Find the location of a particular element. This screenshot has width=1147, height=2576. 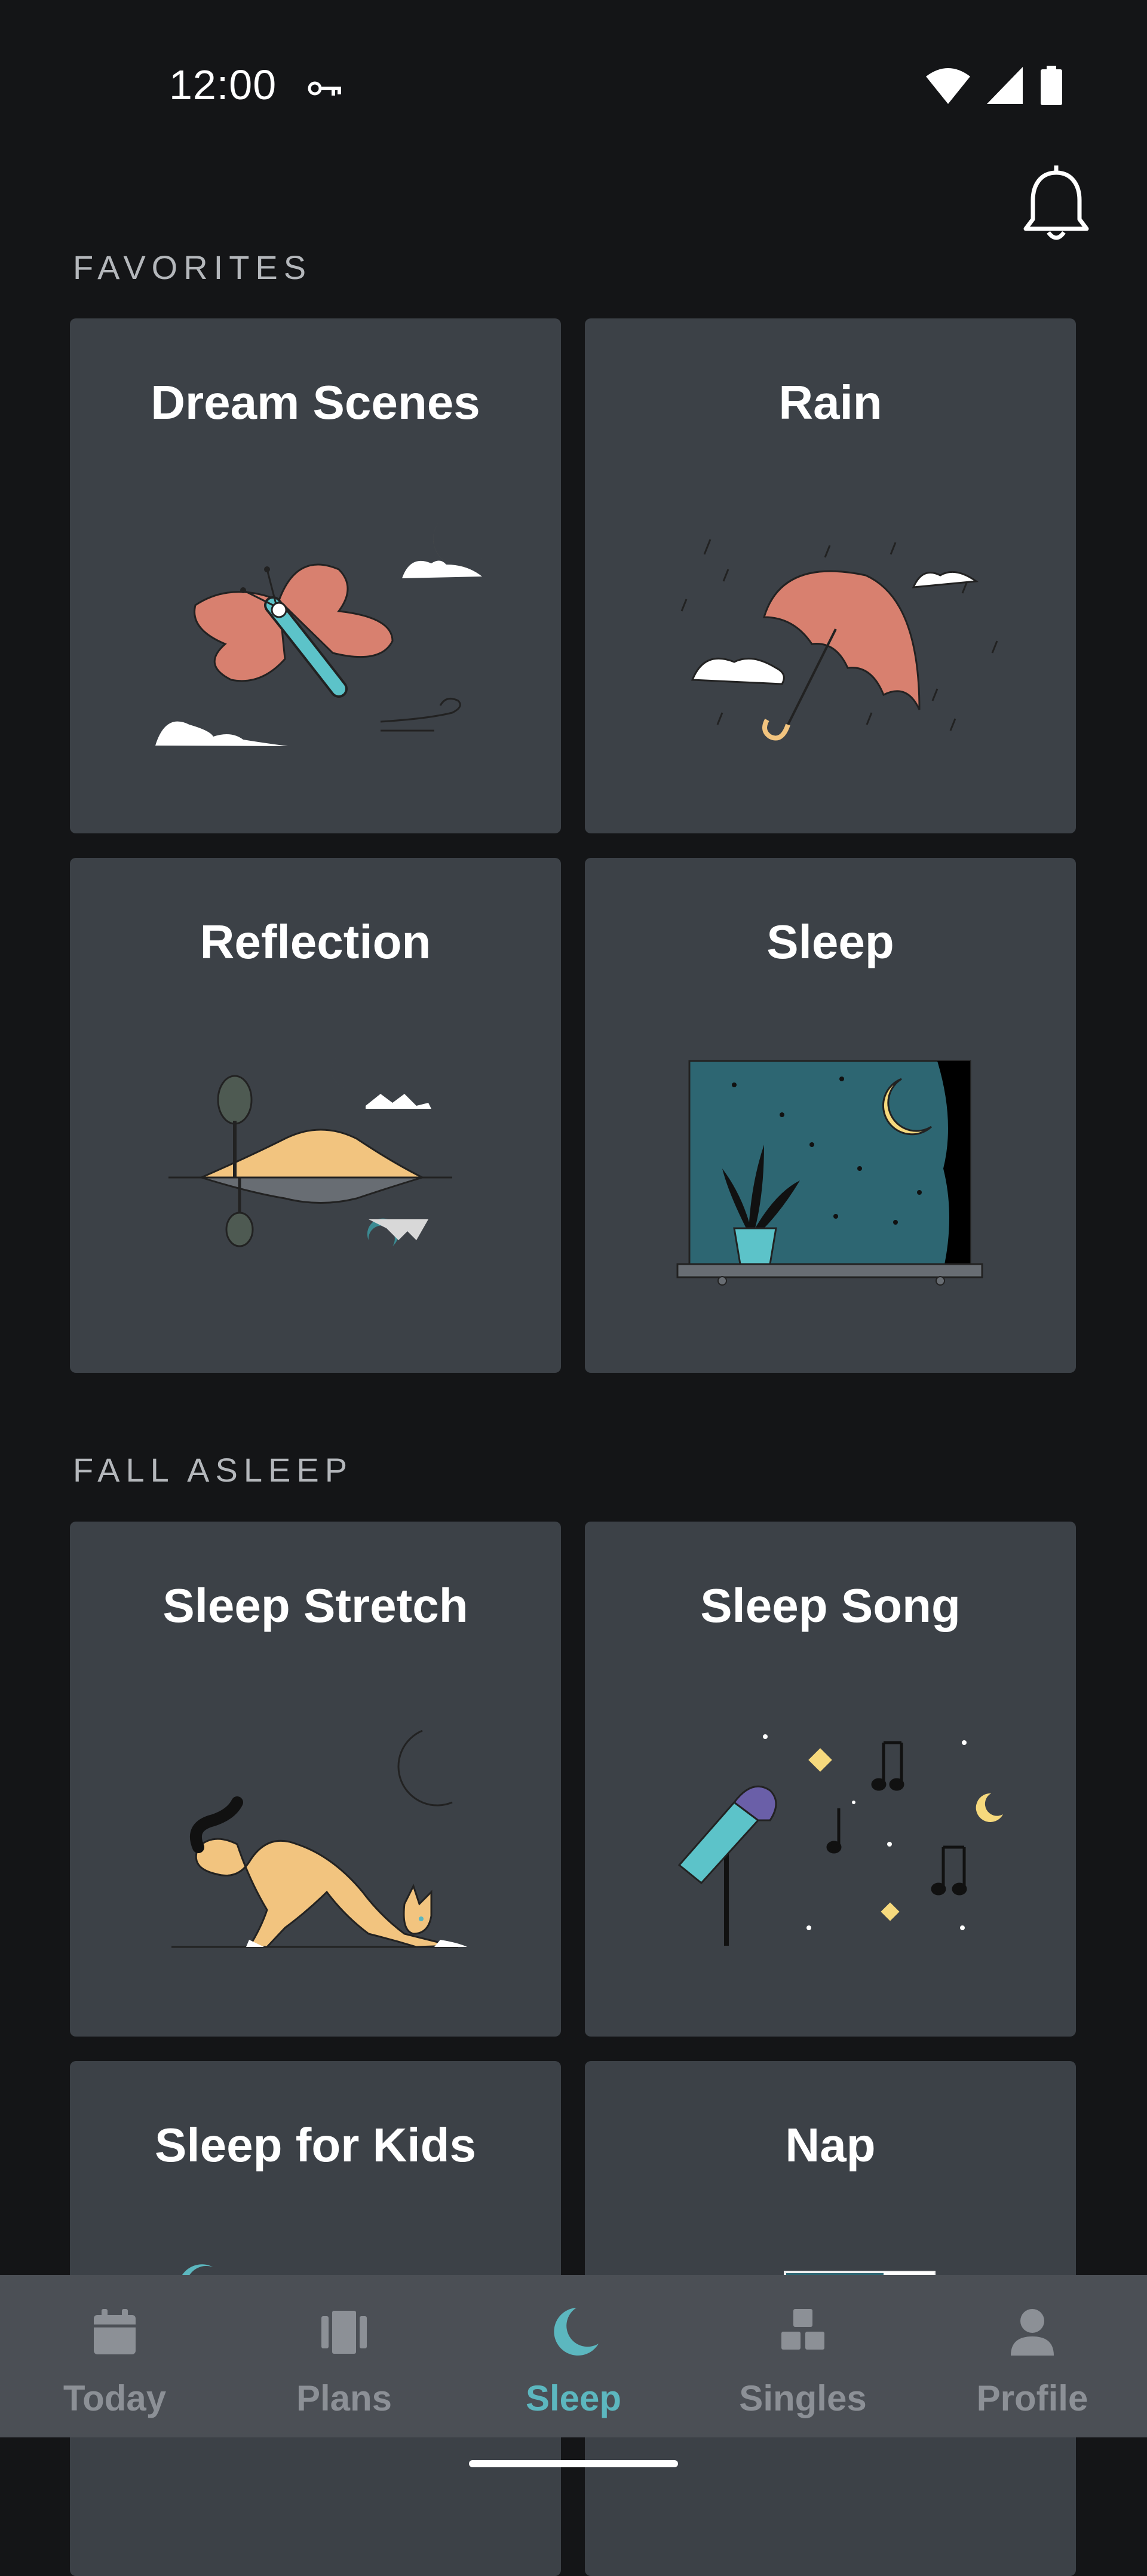

nav-label: Plans is located at coordinates (344, 2398).